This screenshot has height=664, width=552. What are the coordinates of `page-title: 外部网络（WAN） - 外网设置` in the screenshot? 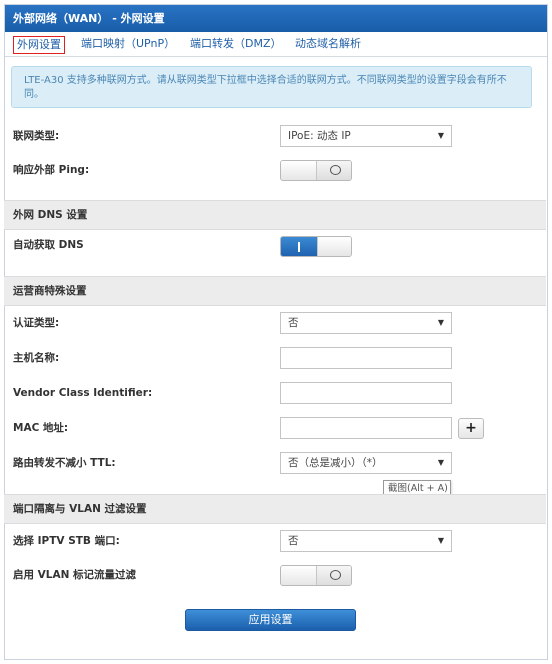 It's located at (276, 18).